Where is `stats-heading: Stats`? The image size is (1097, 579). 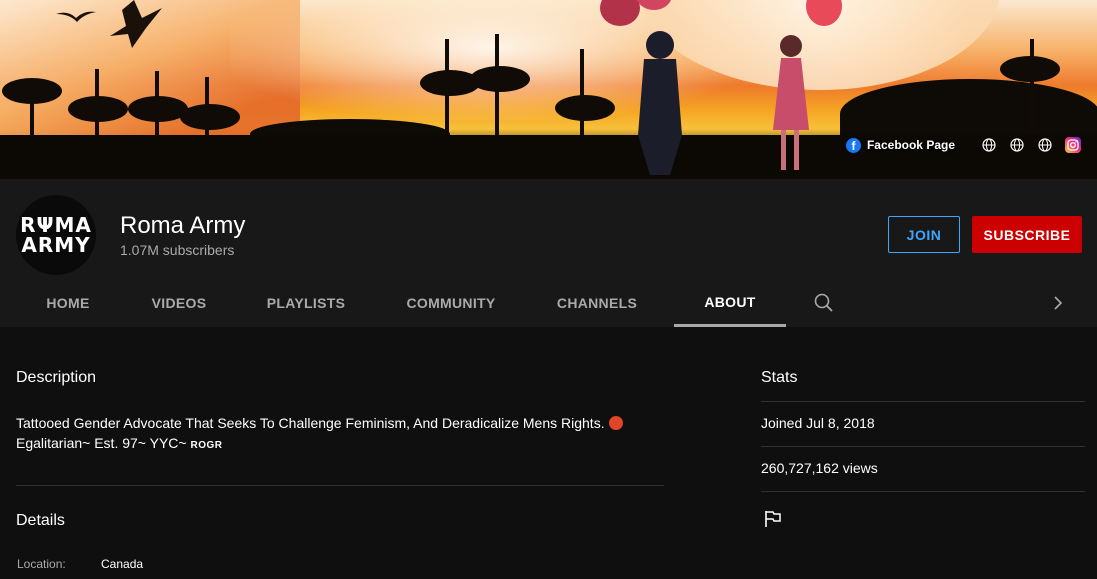
stats-heading: Stats is located at coordinates (779, 377).